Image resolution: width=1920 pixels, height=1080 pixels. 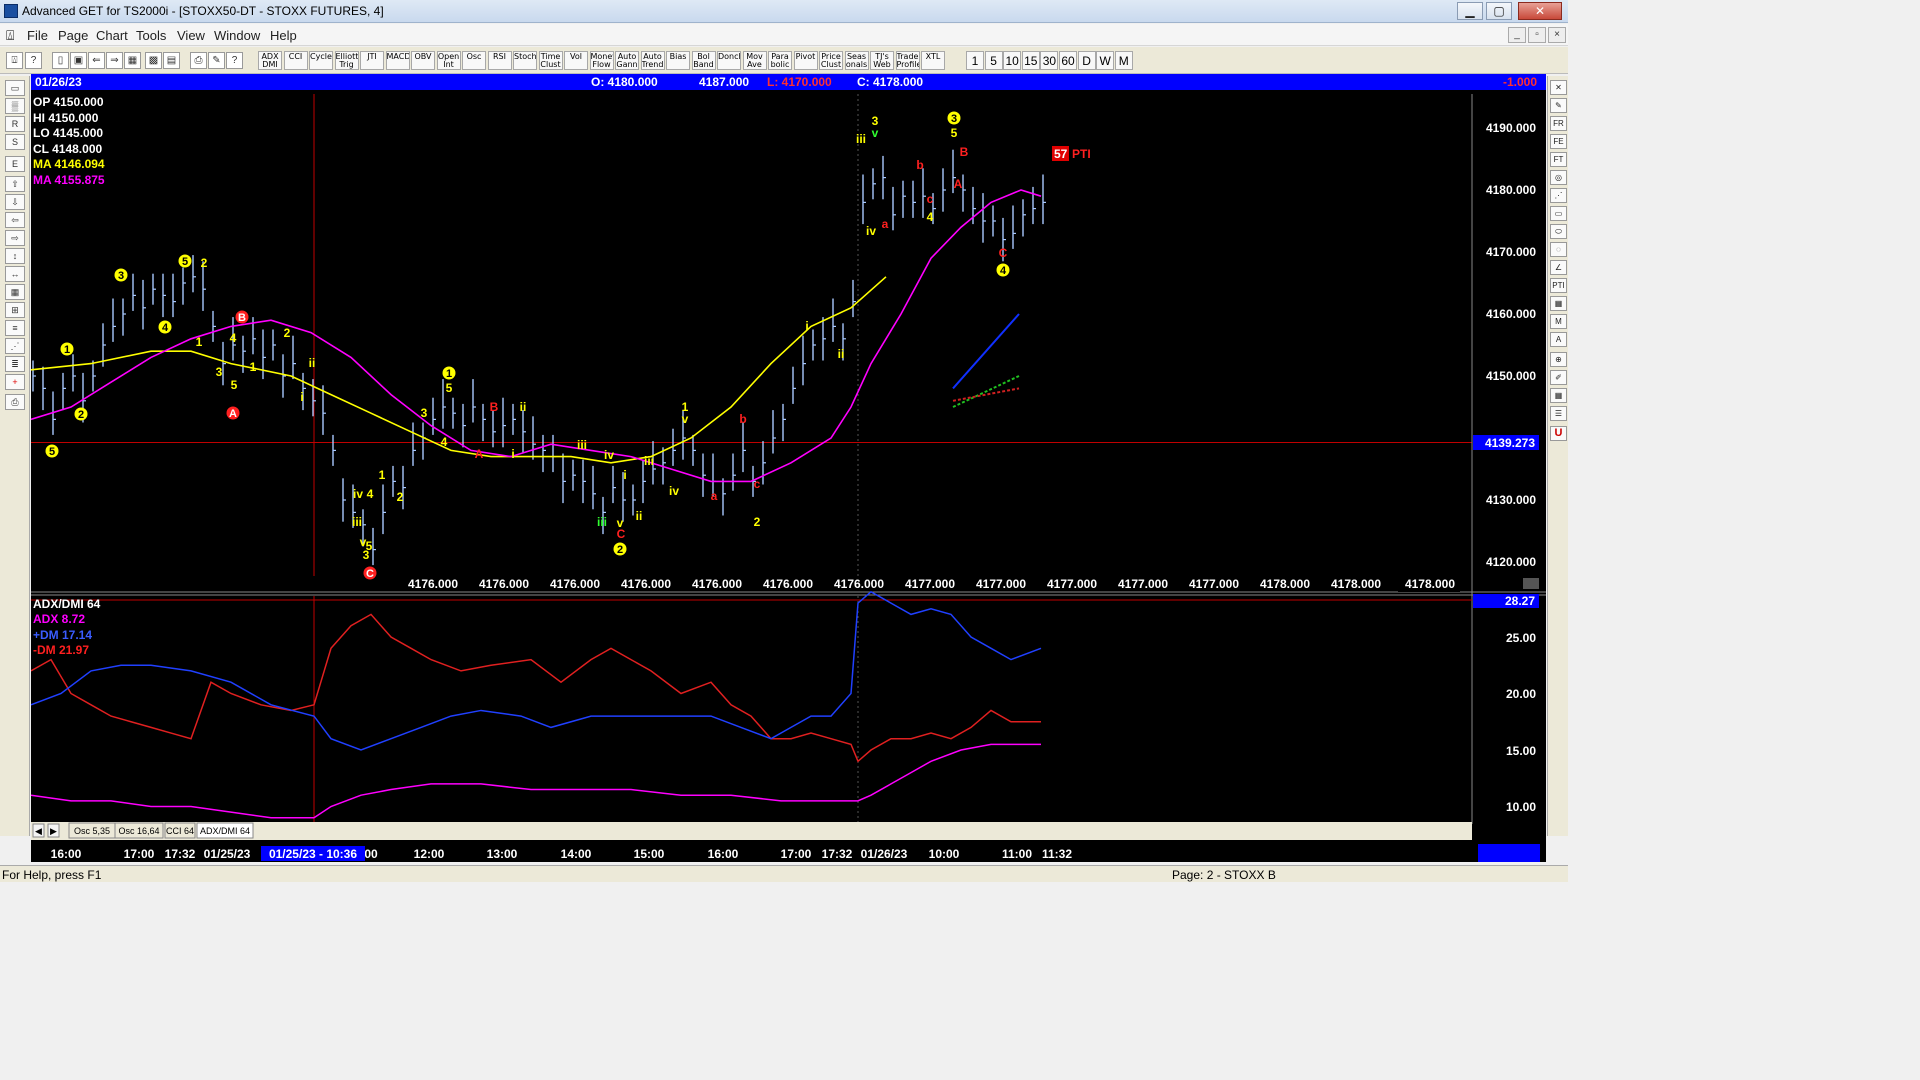 I want to click on study-button: Open Int, so click(x=448, y=60).